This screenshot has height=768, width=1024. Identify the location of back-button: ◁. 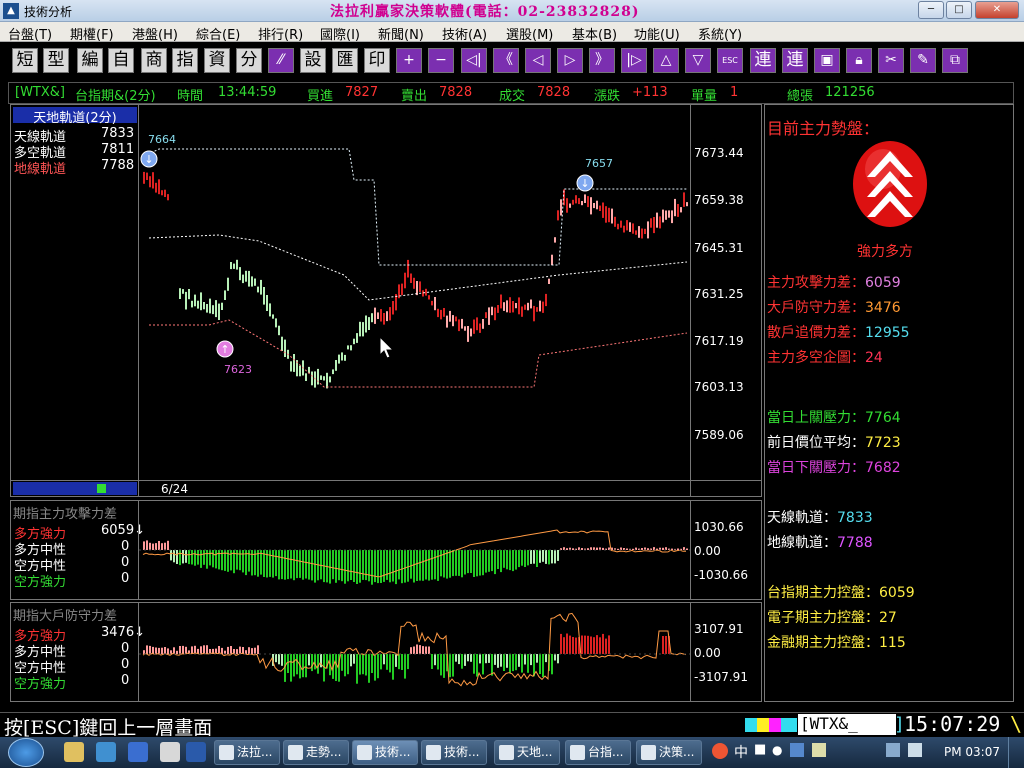
(538, 60).